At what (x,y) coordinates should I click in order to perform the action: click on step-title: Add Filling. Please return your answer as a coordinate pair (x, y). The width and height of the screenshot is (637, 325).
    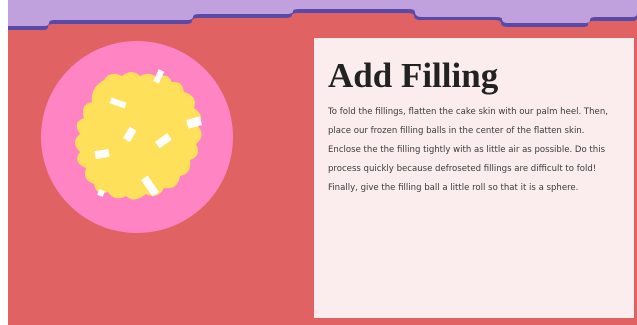
    Looking at the image, I should click on (413, 75).